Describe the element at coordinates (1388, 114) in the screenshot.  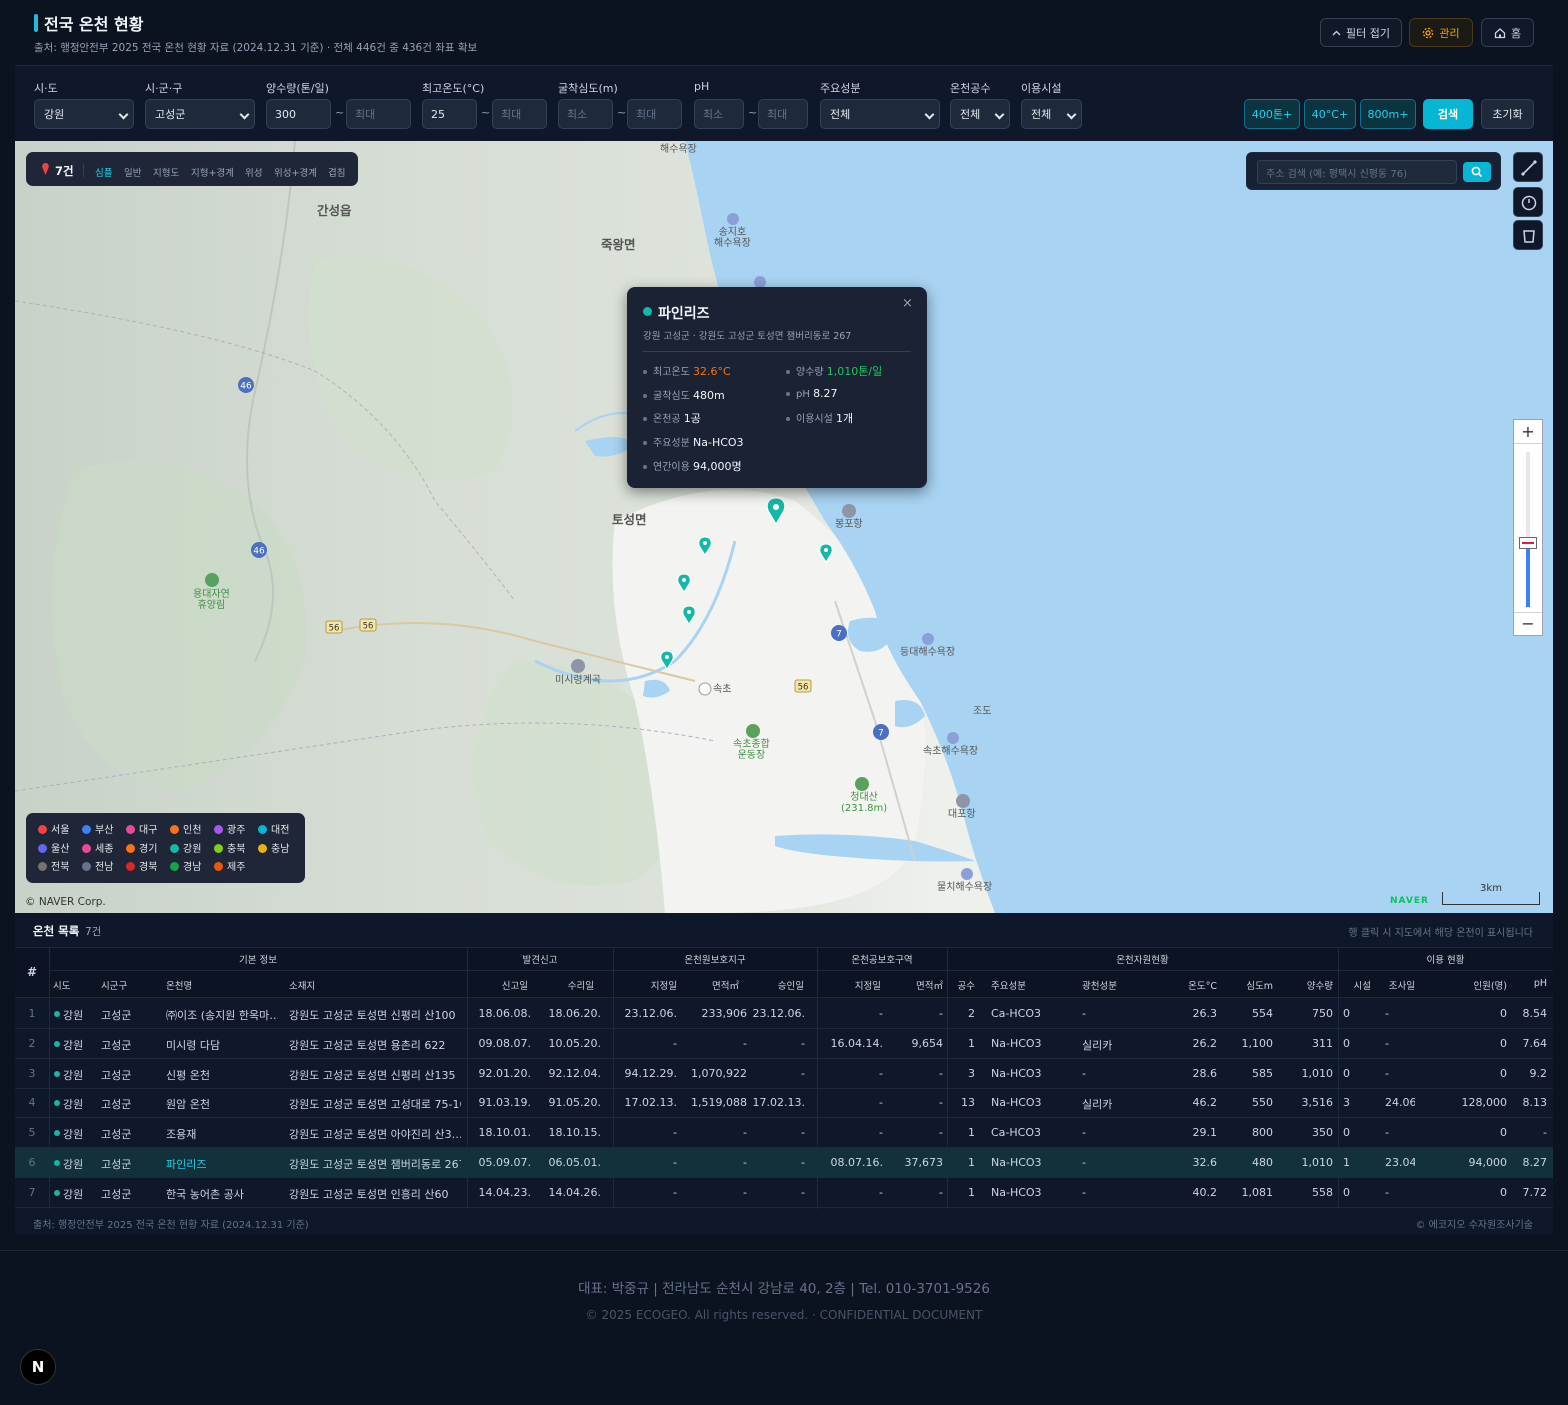
I see `quick-depth-800-button: 800m+` at that location.